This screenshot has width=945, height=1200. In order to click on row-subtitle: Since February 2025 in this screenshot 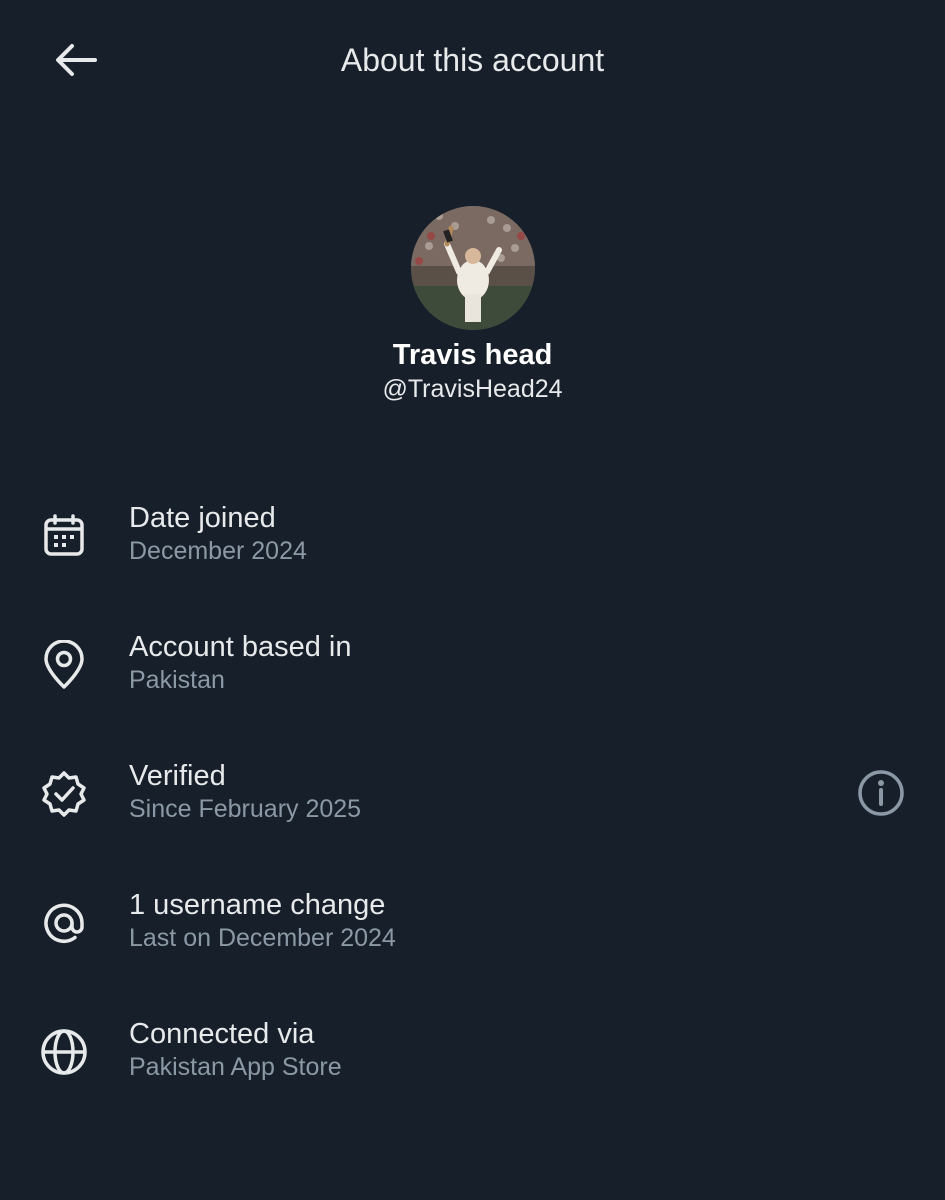, I will do `click(245, 809)`.